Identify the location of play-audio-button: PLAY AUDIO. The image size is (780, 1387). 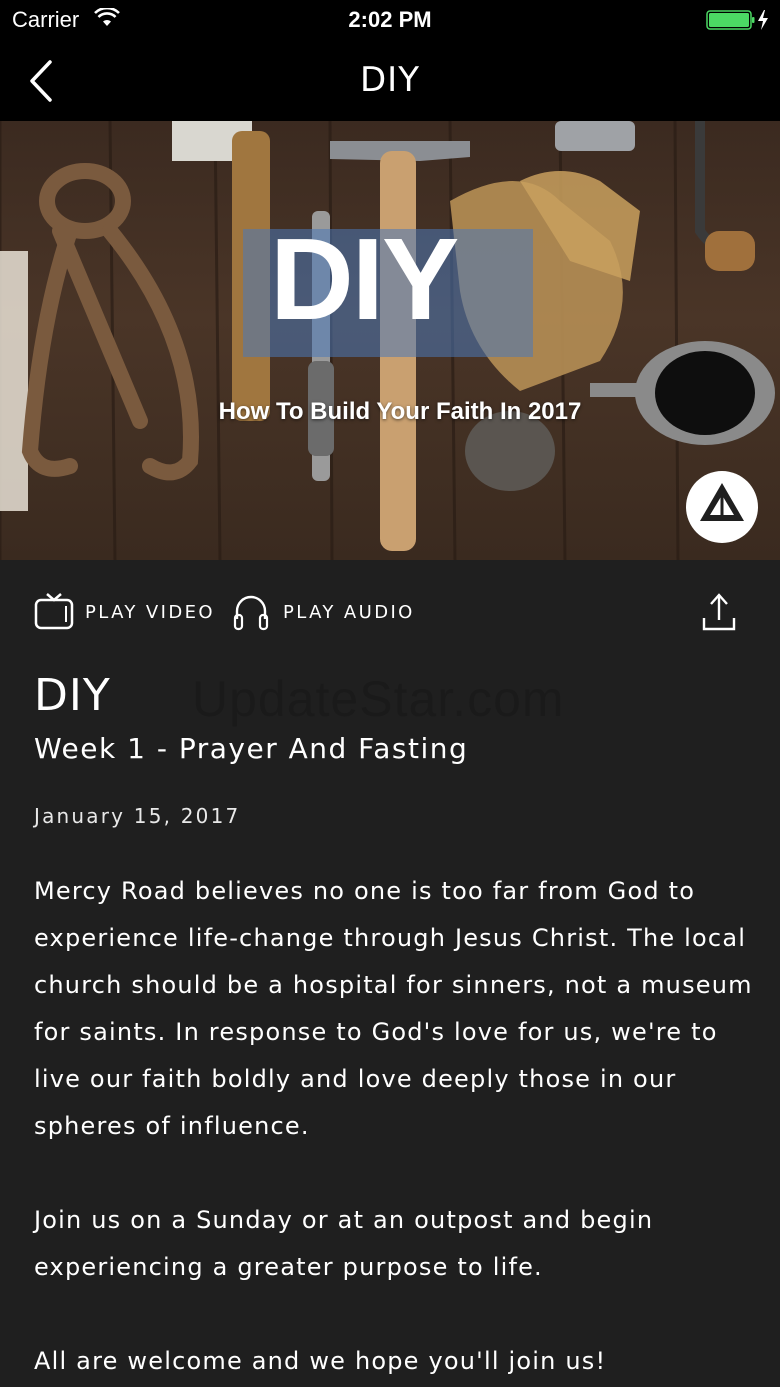
(323, 612).